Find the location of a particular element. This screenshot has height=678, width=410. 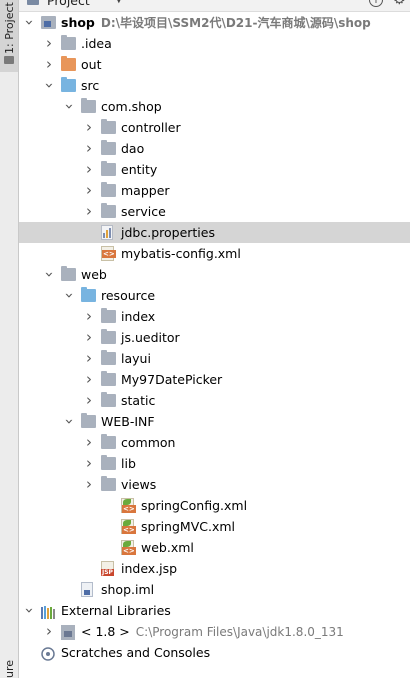

tree-item-label: WEB-INF is located at coordinates (128, 421).